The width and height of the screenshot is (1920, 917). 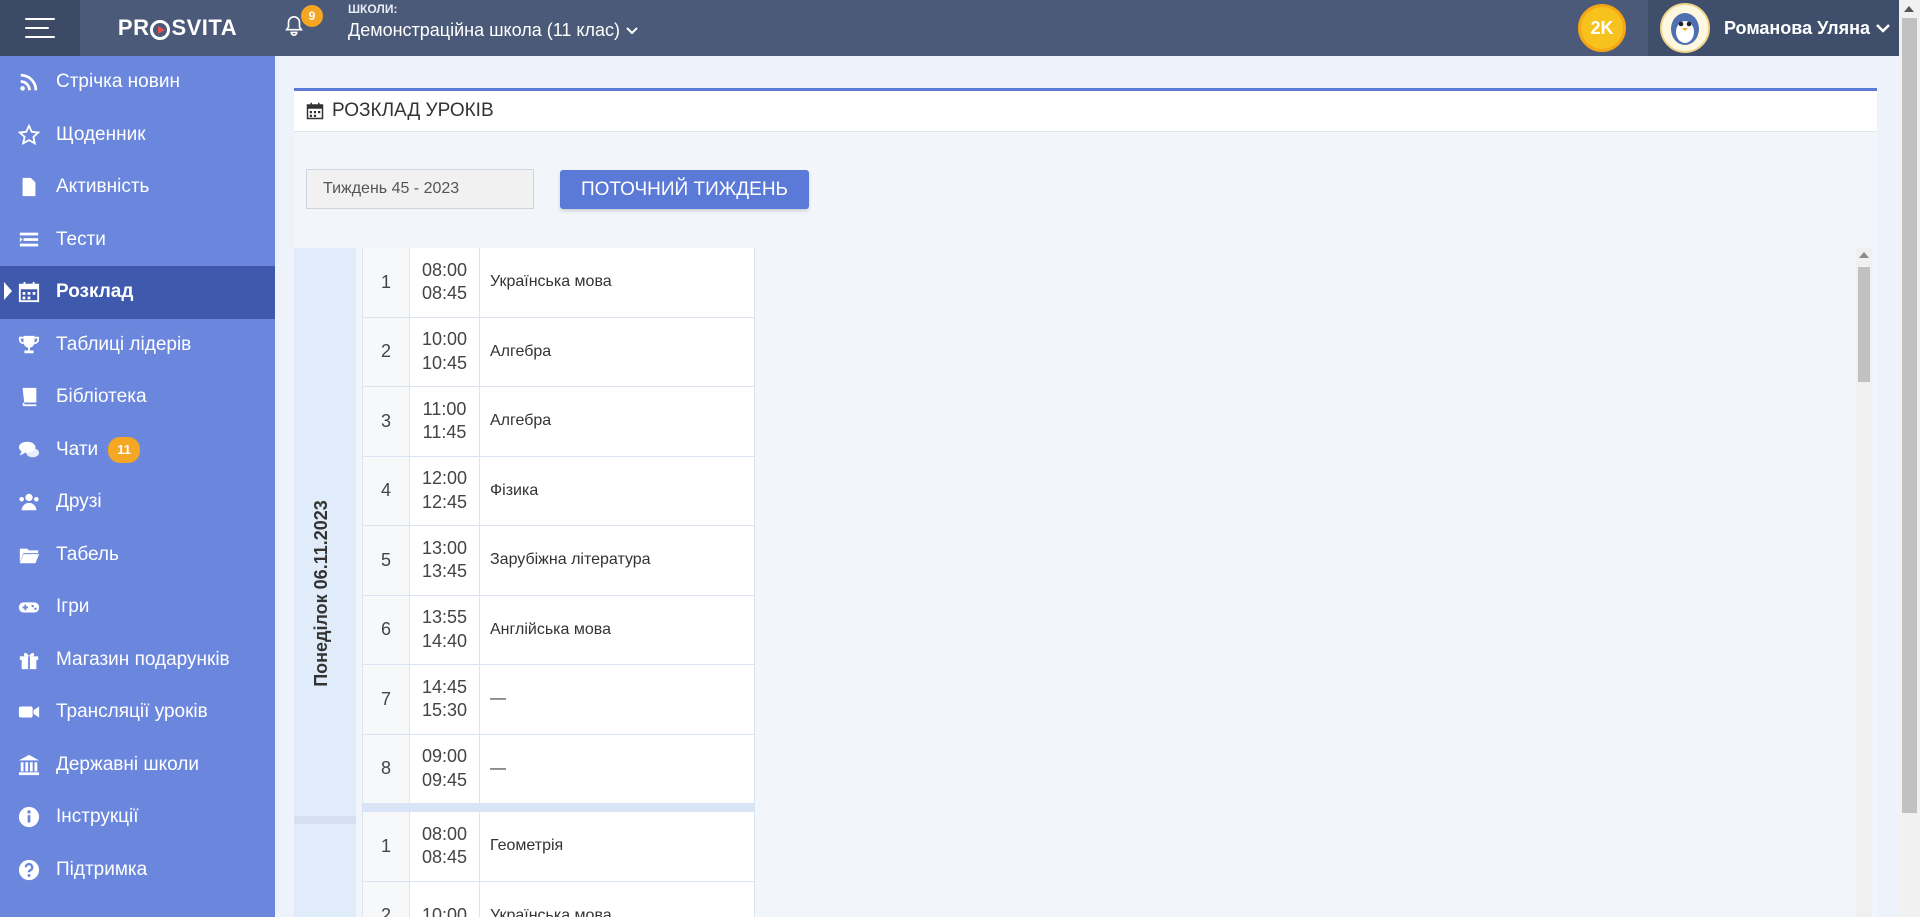 I want to click on sidebar-item-news: Стрічка новин, so click(x=137, y=82).